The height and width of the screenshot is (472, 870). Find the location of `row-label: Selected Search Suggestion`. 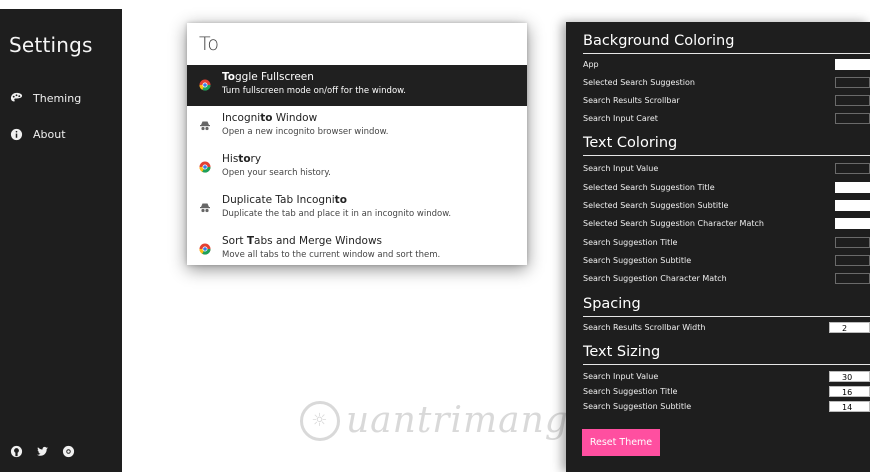

row-label: Selected Search Suggestion is located at coordinates (639, 82).